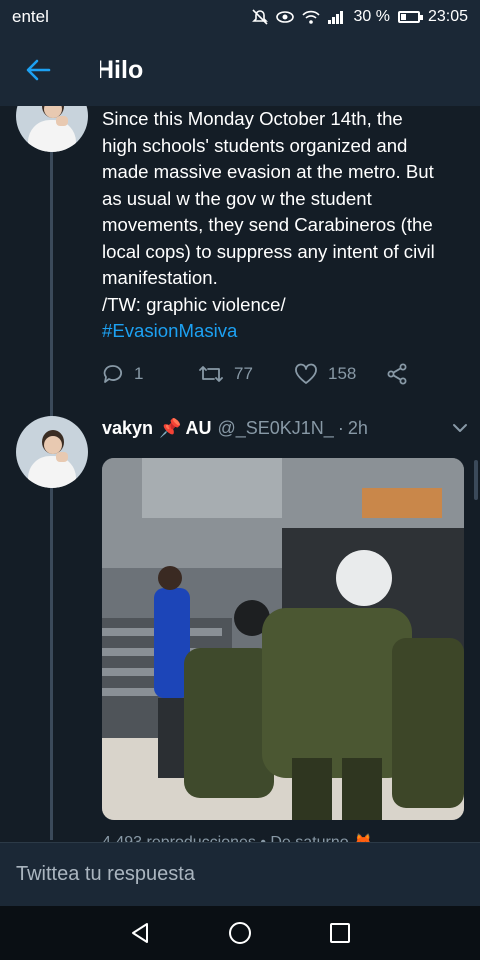 The width and height of the screenshot is (480, 960). What do you see at coordinates (252, 118) in the screenshot?
I see `tweet-line: Since this Monday October 14th, the` at bounding box center [252, 118].